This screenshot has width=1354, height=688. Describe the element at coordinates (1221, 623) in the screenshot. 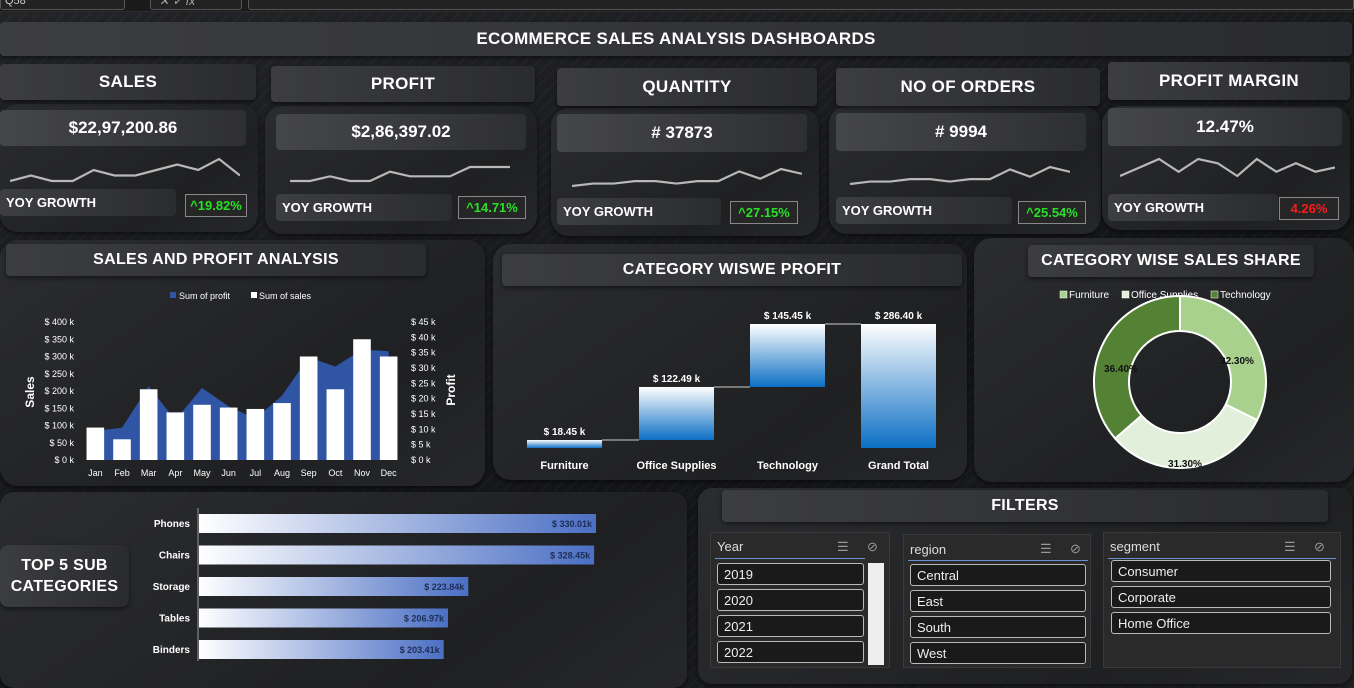

I see `slicer-item-home-office: Home Office` at that location.